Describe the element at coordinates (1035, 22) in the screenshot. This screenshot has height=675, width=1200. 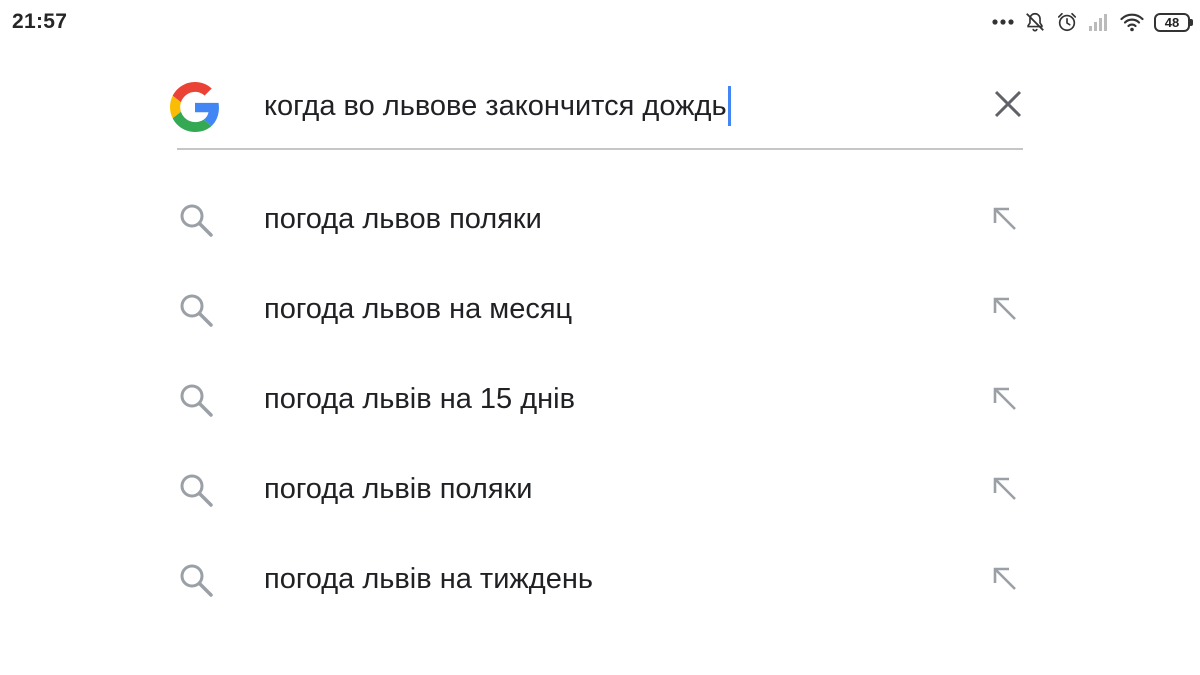
I see `notifications-off-icon` at that location.